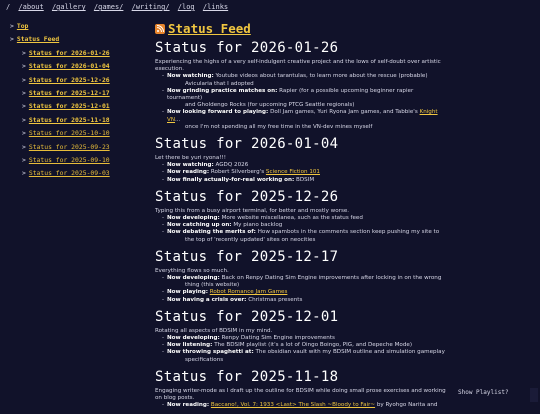 The image size is (540, 414). I want to click on item-text: Robert Silverberg's, so click(238, 172).